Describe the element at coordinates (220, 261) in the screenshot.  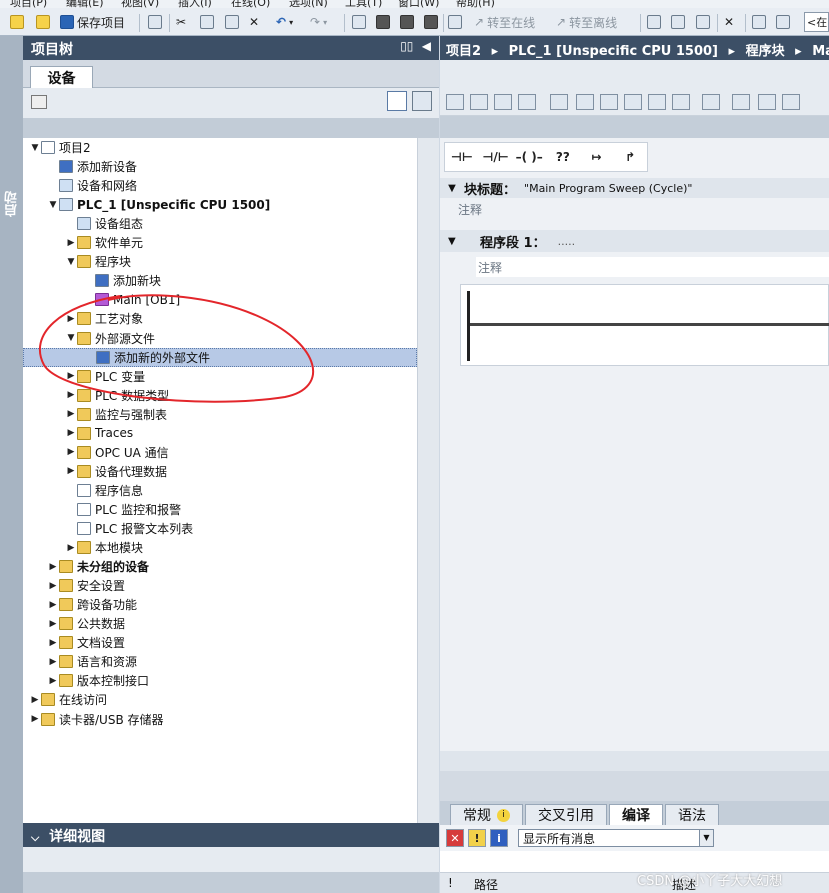
I see `tree-item: ▼ 程序块` at that location.